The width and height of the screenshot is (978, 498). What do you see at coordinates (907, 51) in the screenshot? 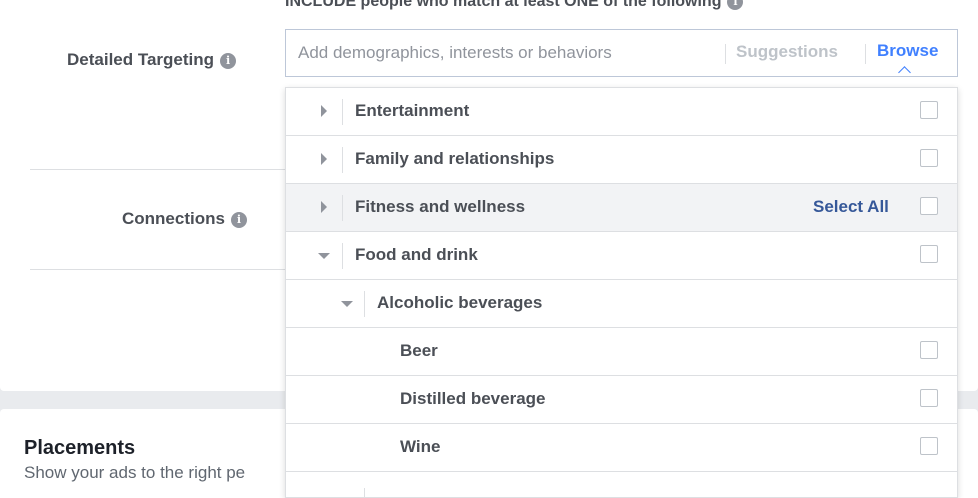
I see `browse-button: Browse` at bounding box center [907, 51].